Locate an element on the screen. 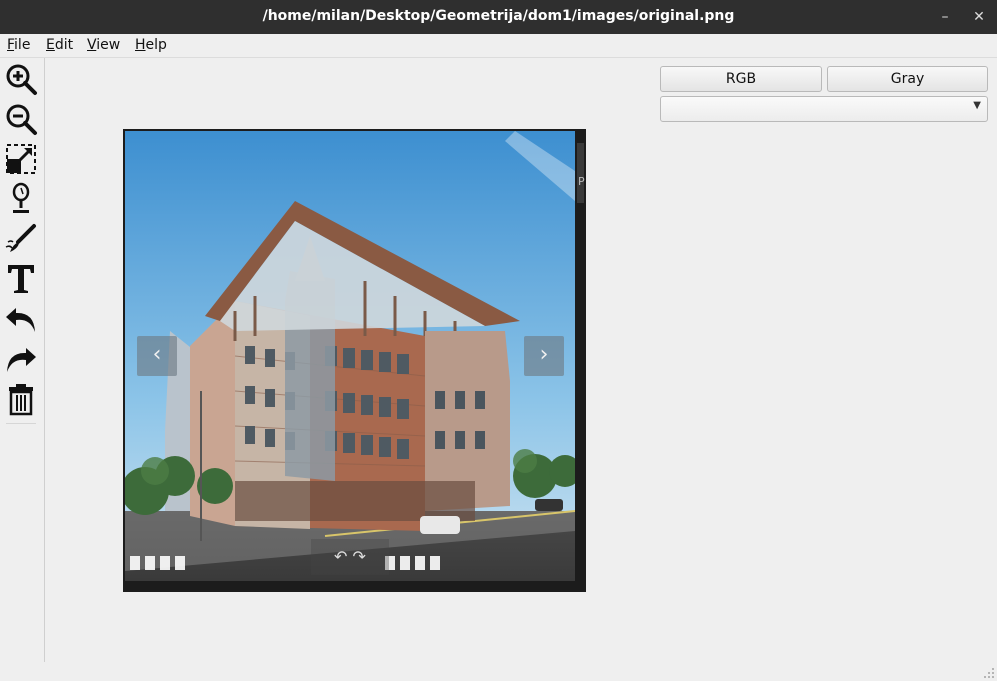 The width and height of the screenshot is (997, 681). rotate-controls-icon: ↶ ↷ is located at coordinates (350, 557).